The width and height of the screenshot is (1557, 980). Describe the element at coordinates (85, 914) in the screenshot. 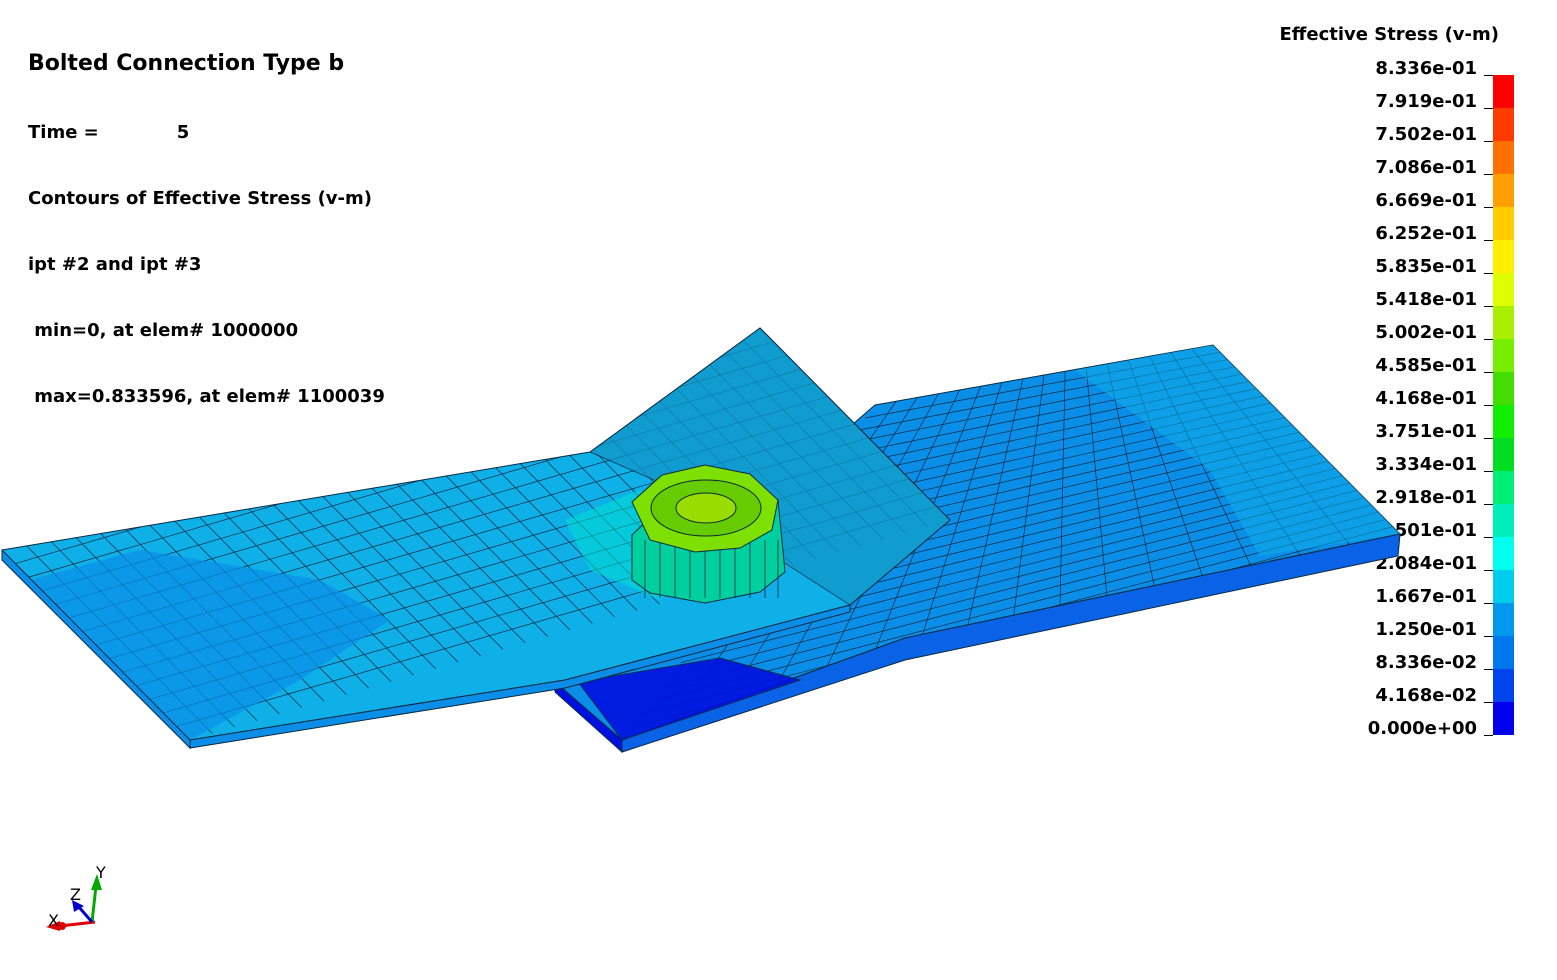

I see `z-axis-line` at that location.